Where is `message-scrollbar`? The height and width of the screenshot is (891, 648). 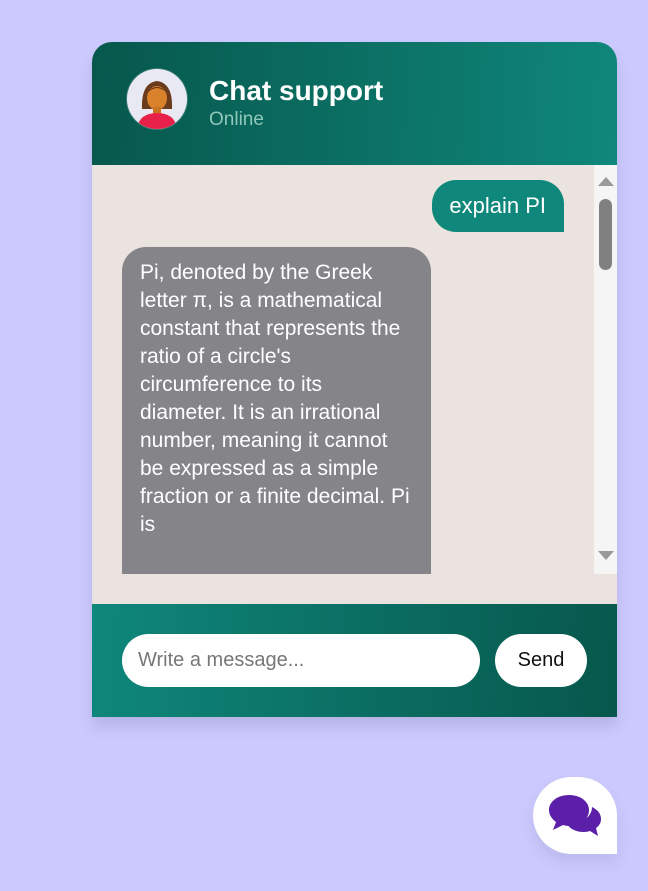 message-scrollbar is located at coordinates (605, 369).